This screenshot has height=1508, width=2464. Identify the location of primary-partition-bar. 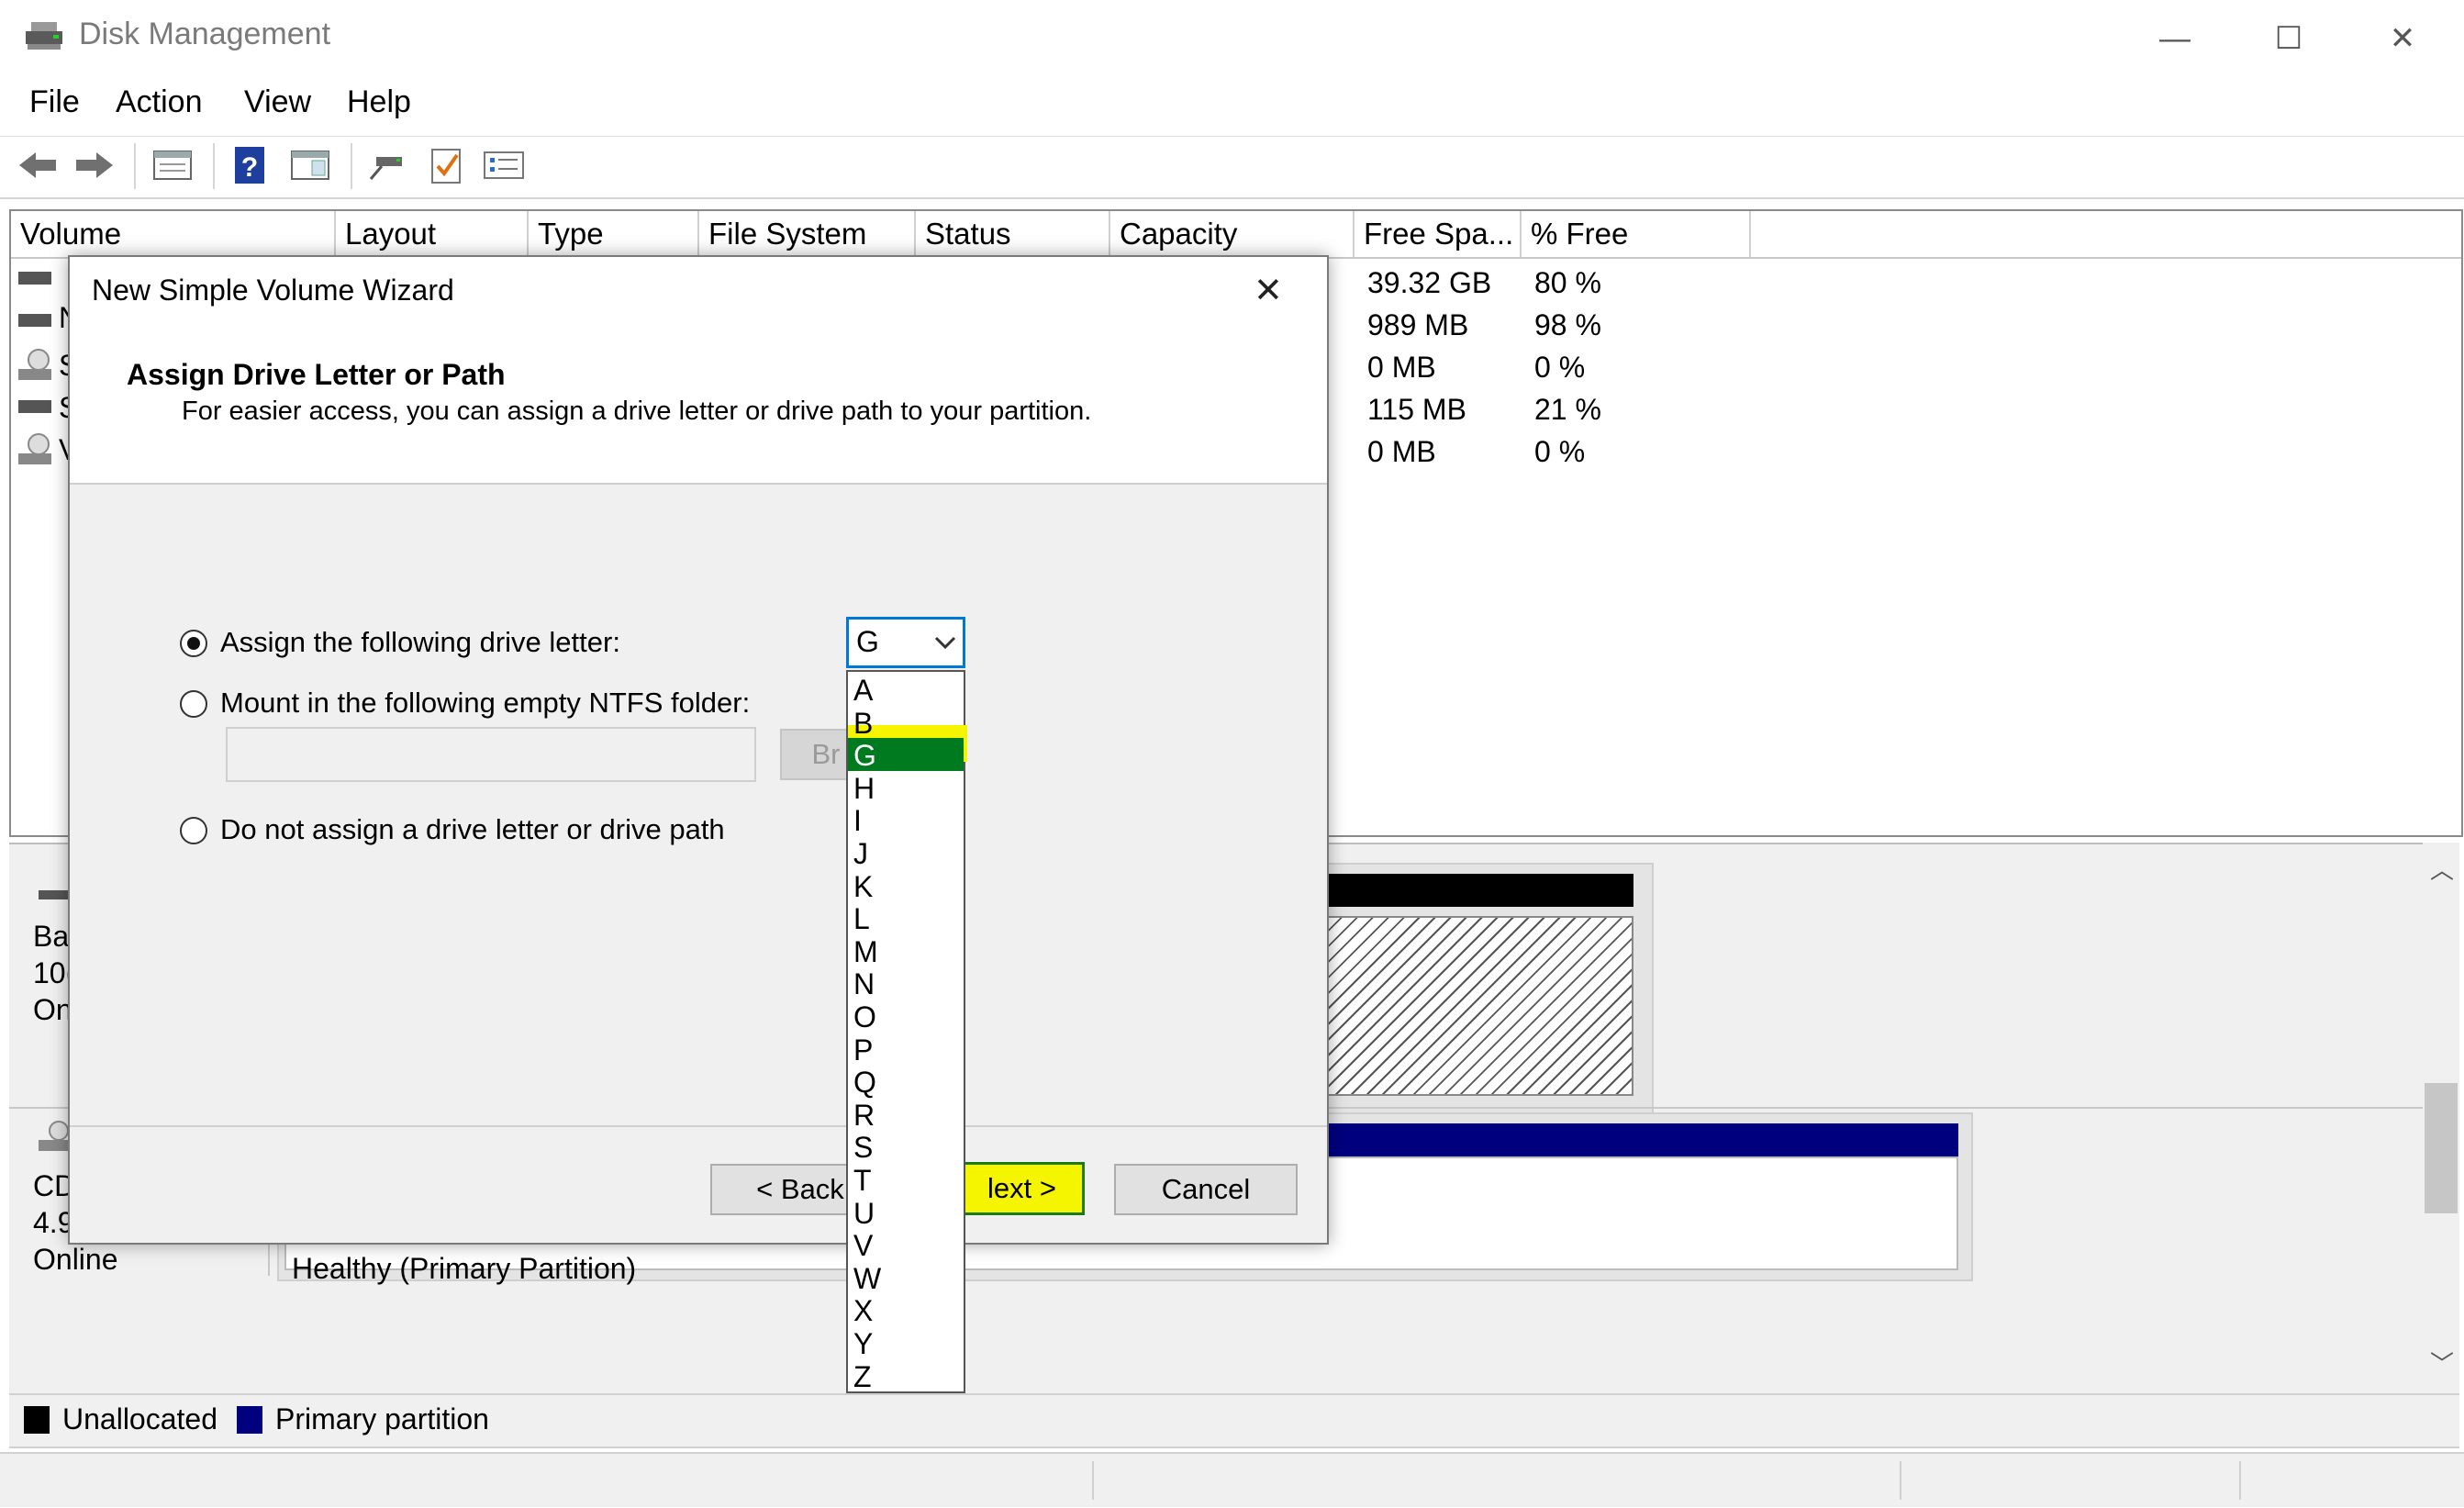
(1641, 1139).